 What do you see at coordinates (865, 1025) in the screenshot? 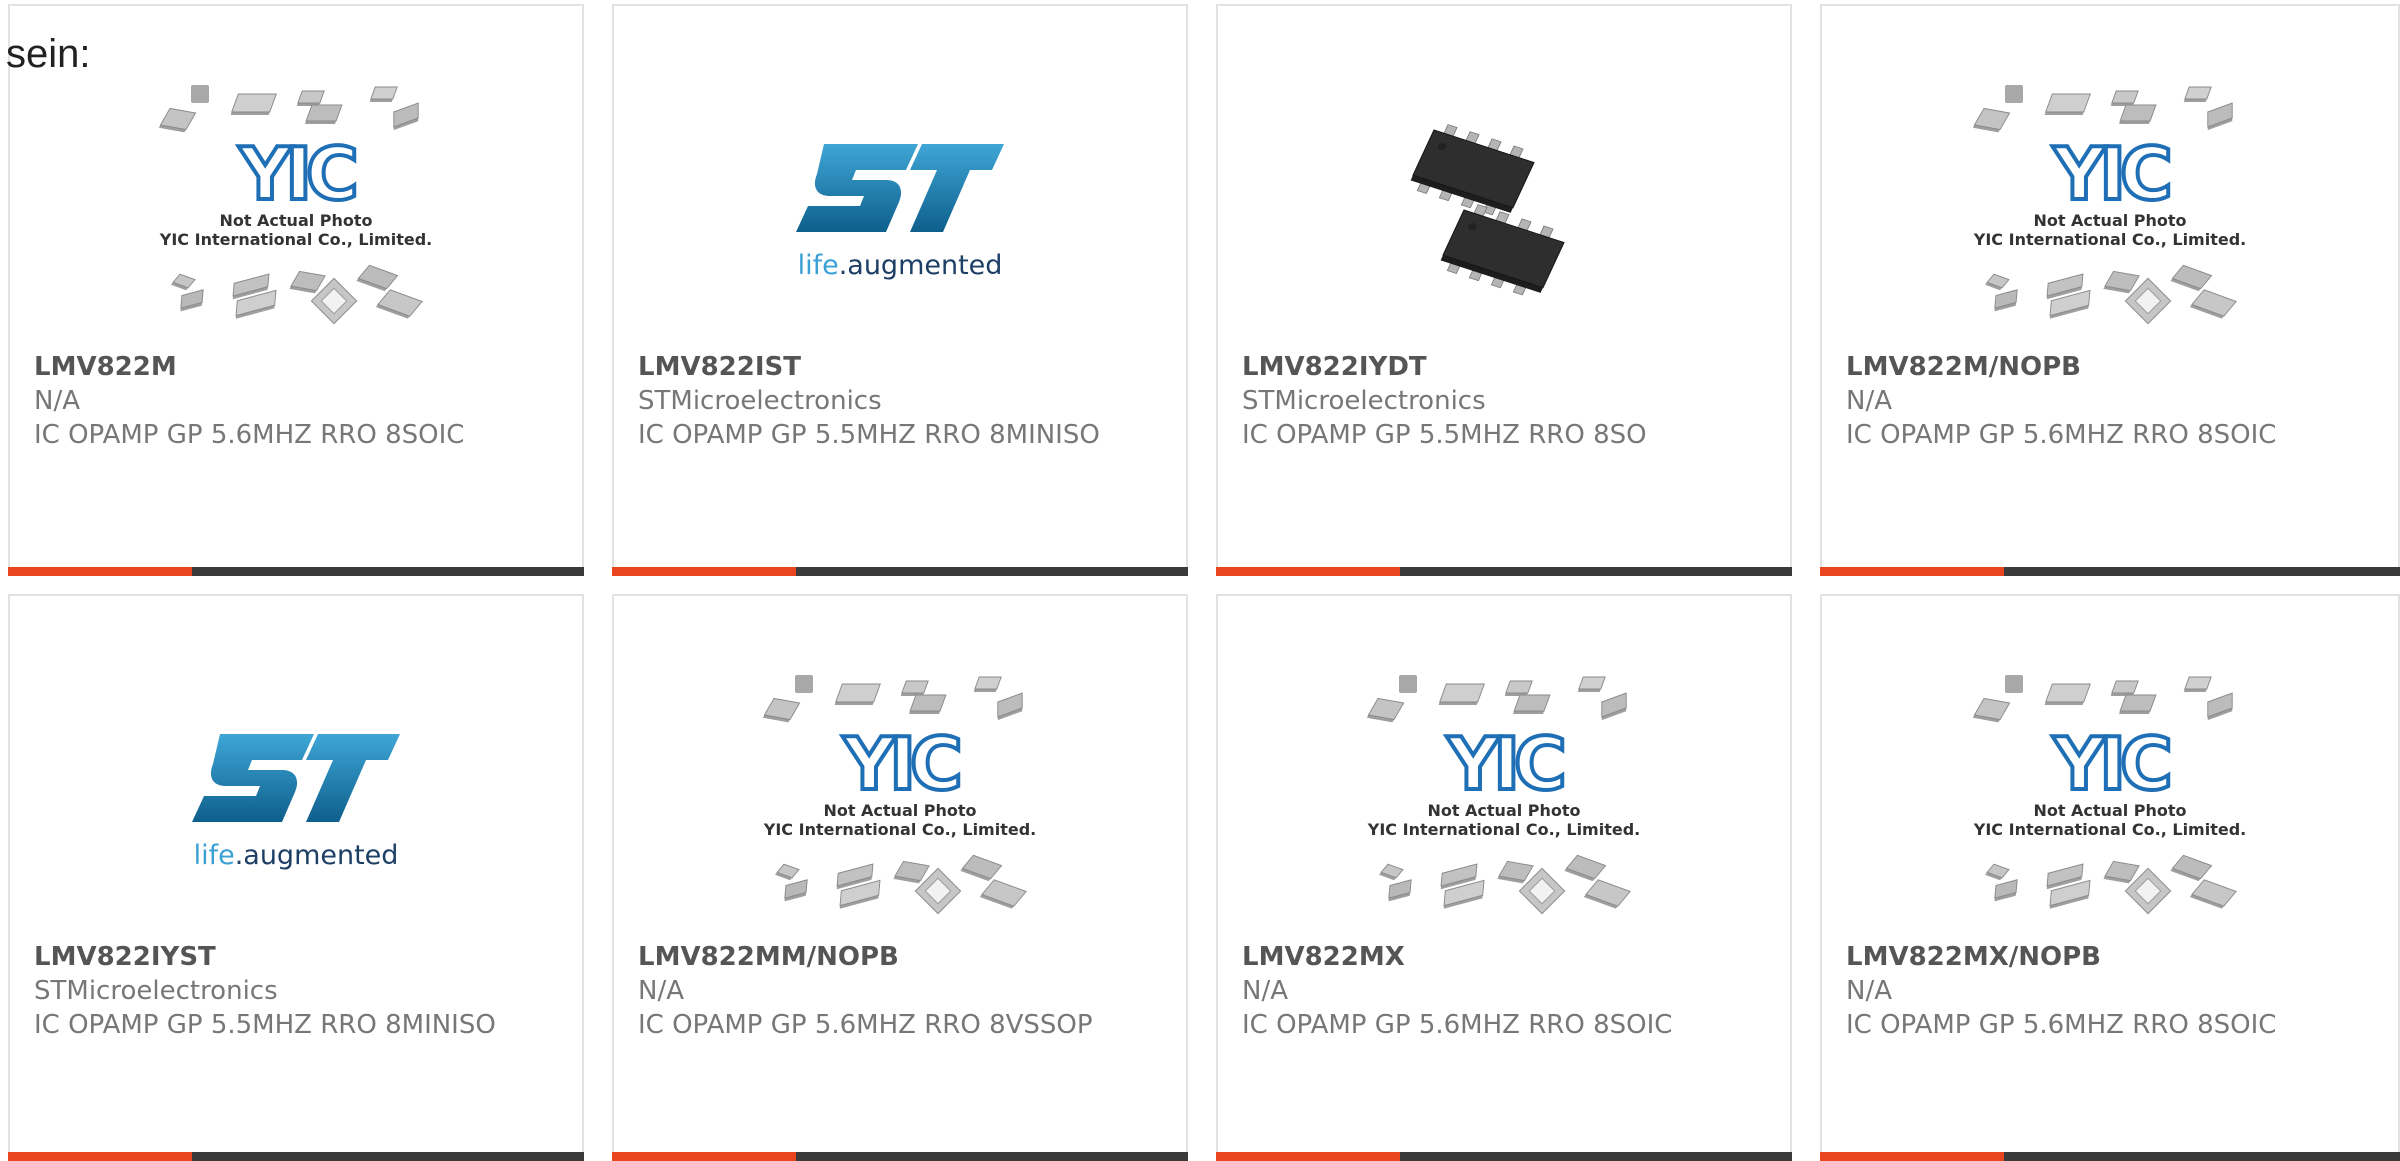
I see `description: IC OPAMP GP 5.6MHZ RRO 8VSSOP` at bounding box center [865, 1025].